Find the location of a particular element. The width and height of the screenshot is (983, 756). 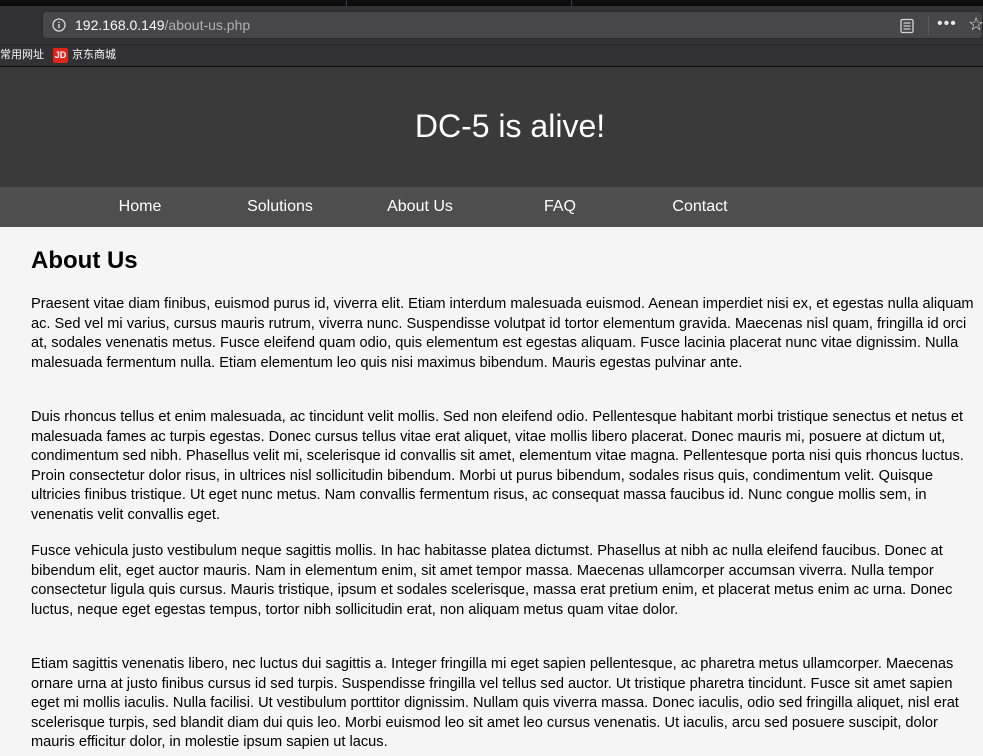

info-icon is located at coordinates (59, 25).